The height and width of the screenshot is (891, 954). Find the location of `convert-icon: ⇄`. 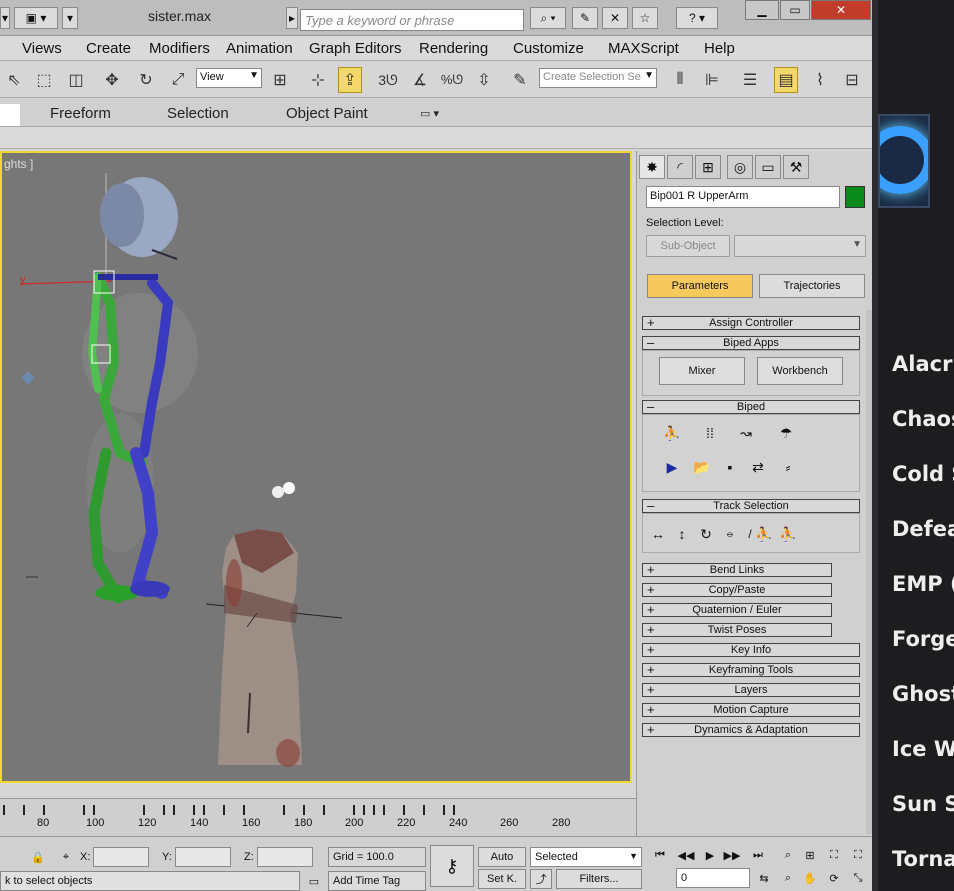

convert-icon: ⇄ is located at coordinates (758, 467).